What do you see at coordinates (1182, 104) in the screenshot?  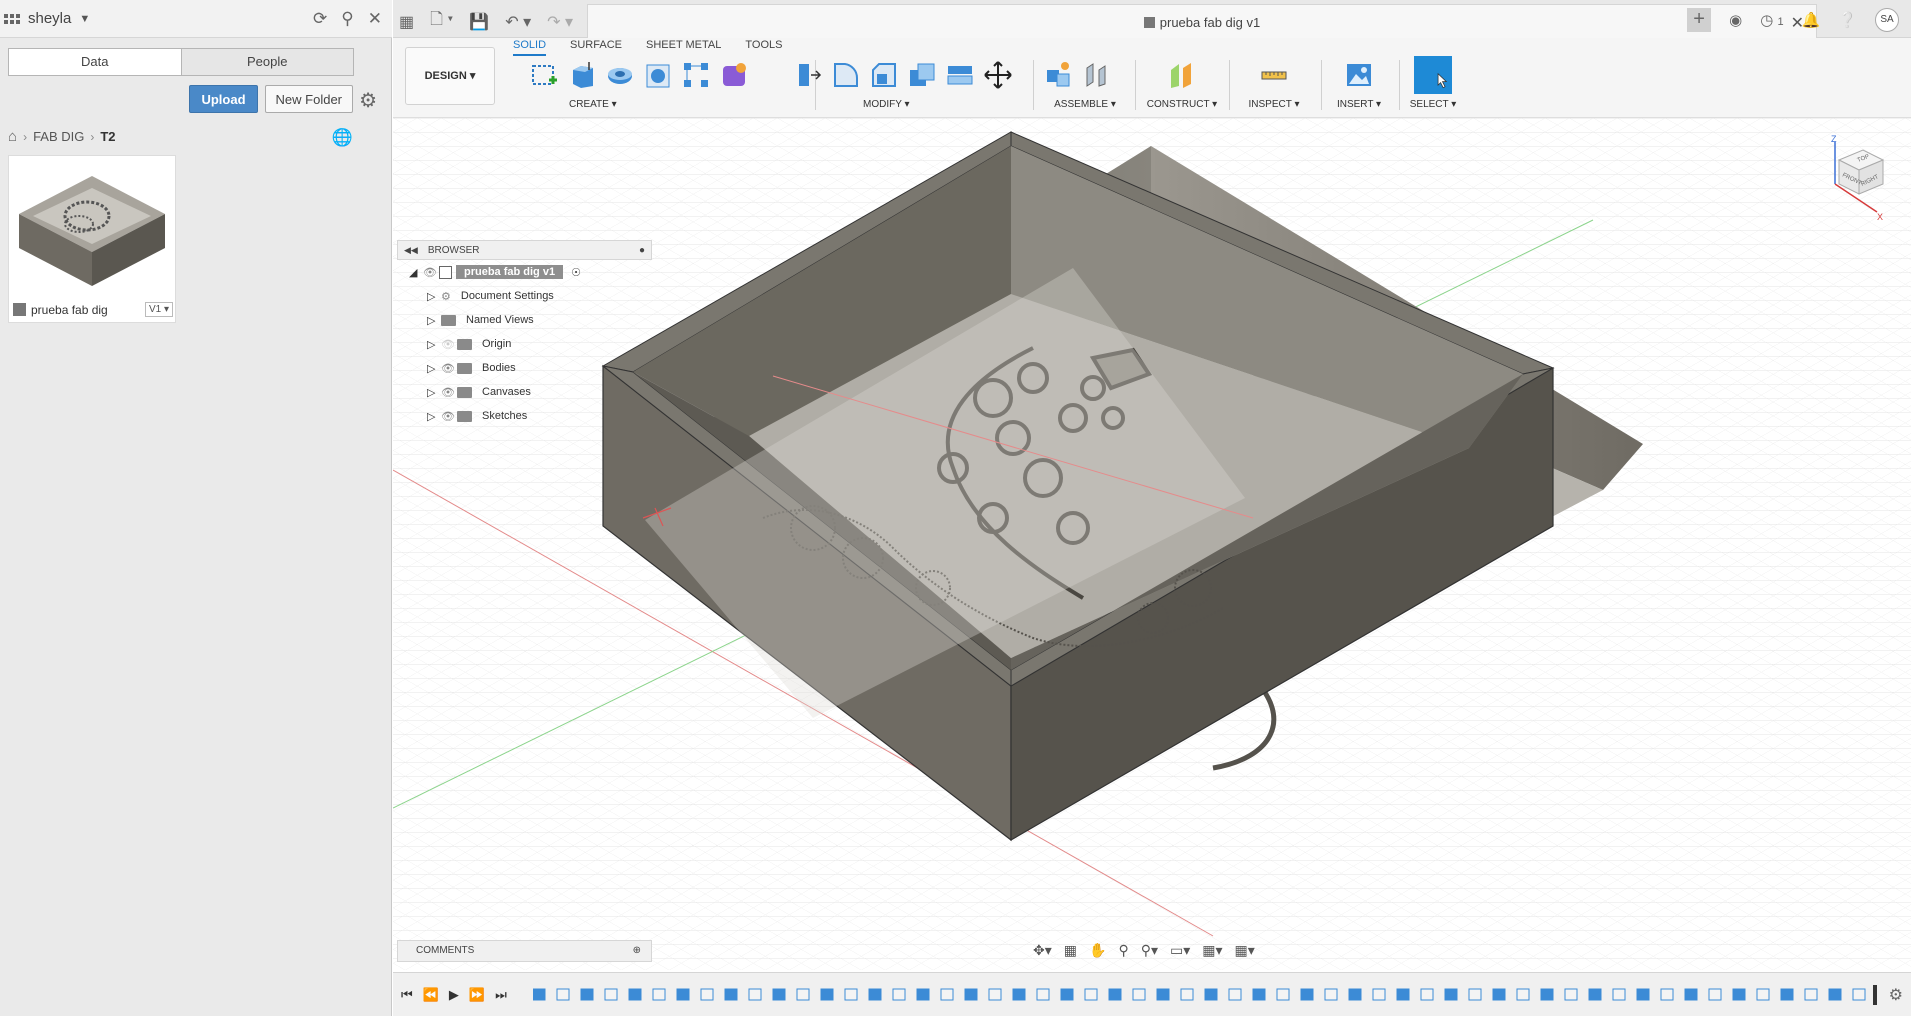 I see `construct-dropdown: CONSTRUCT ▾` at bounding box center [1182, 104].